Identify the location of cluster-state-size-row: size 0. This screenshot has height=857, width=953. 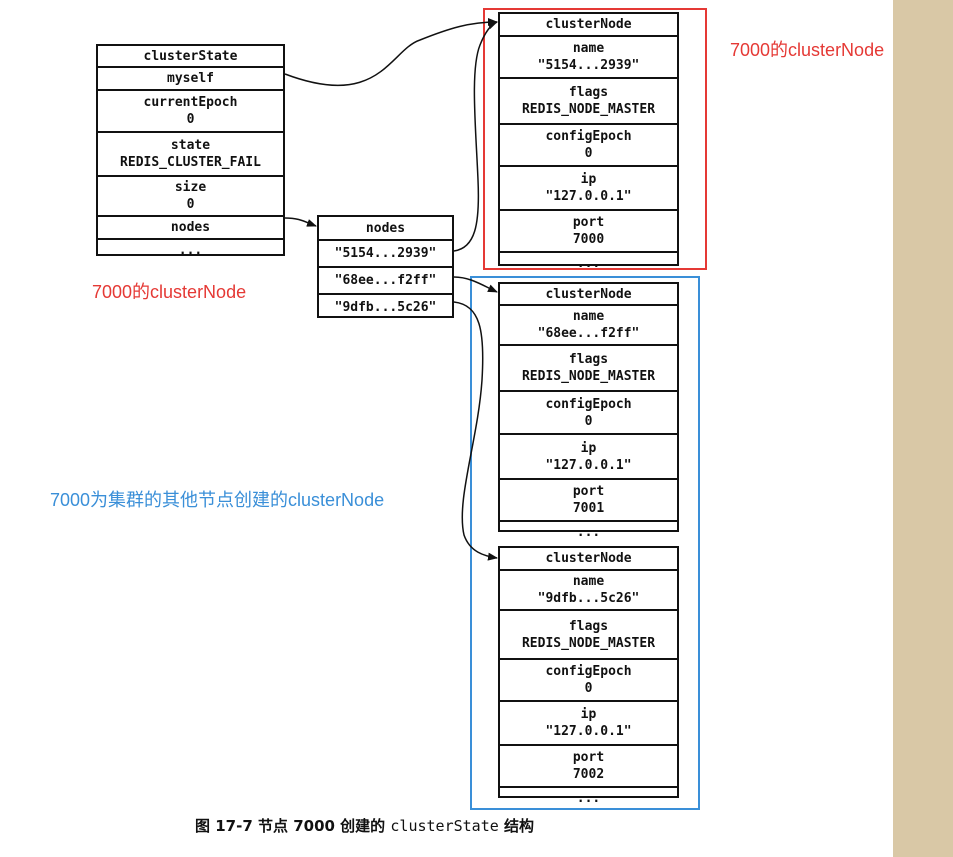
(190, 195).